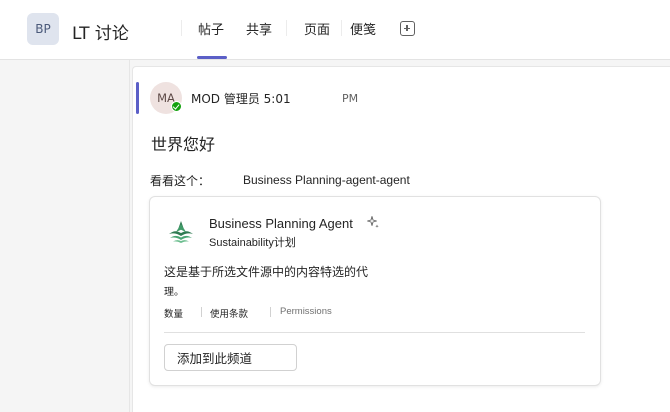 The width and height of the screenshot is (670, 412). Describe the element at coordinates (174, 292) in the screenshot. I see `agent-description-continued: 理。` at that location.